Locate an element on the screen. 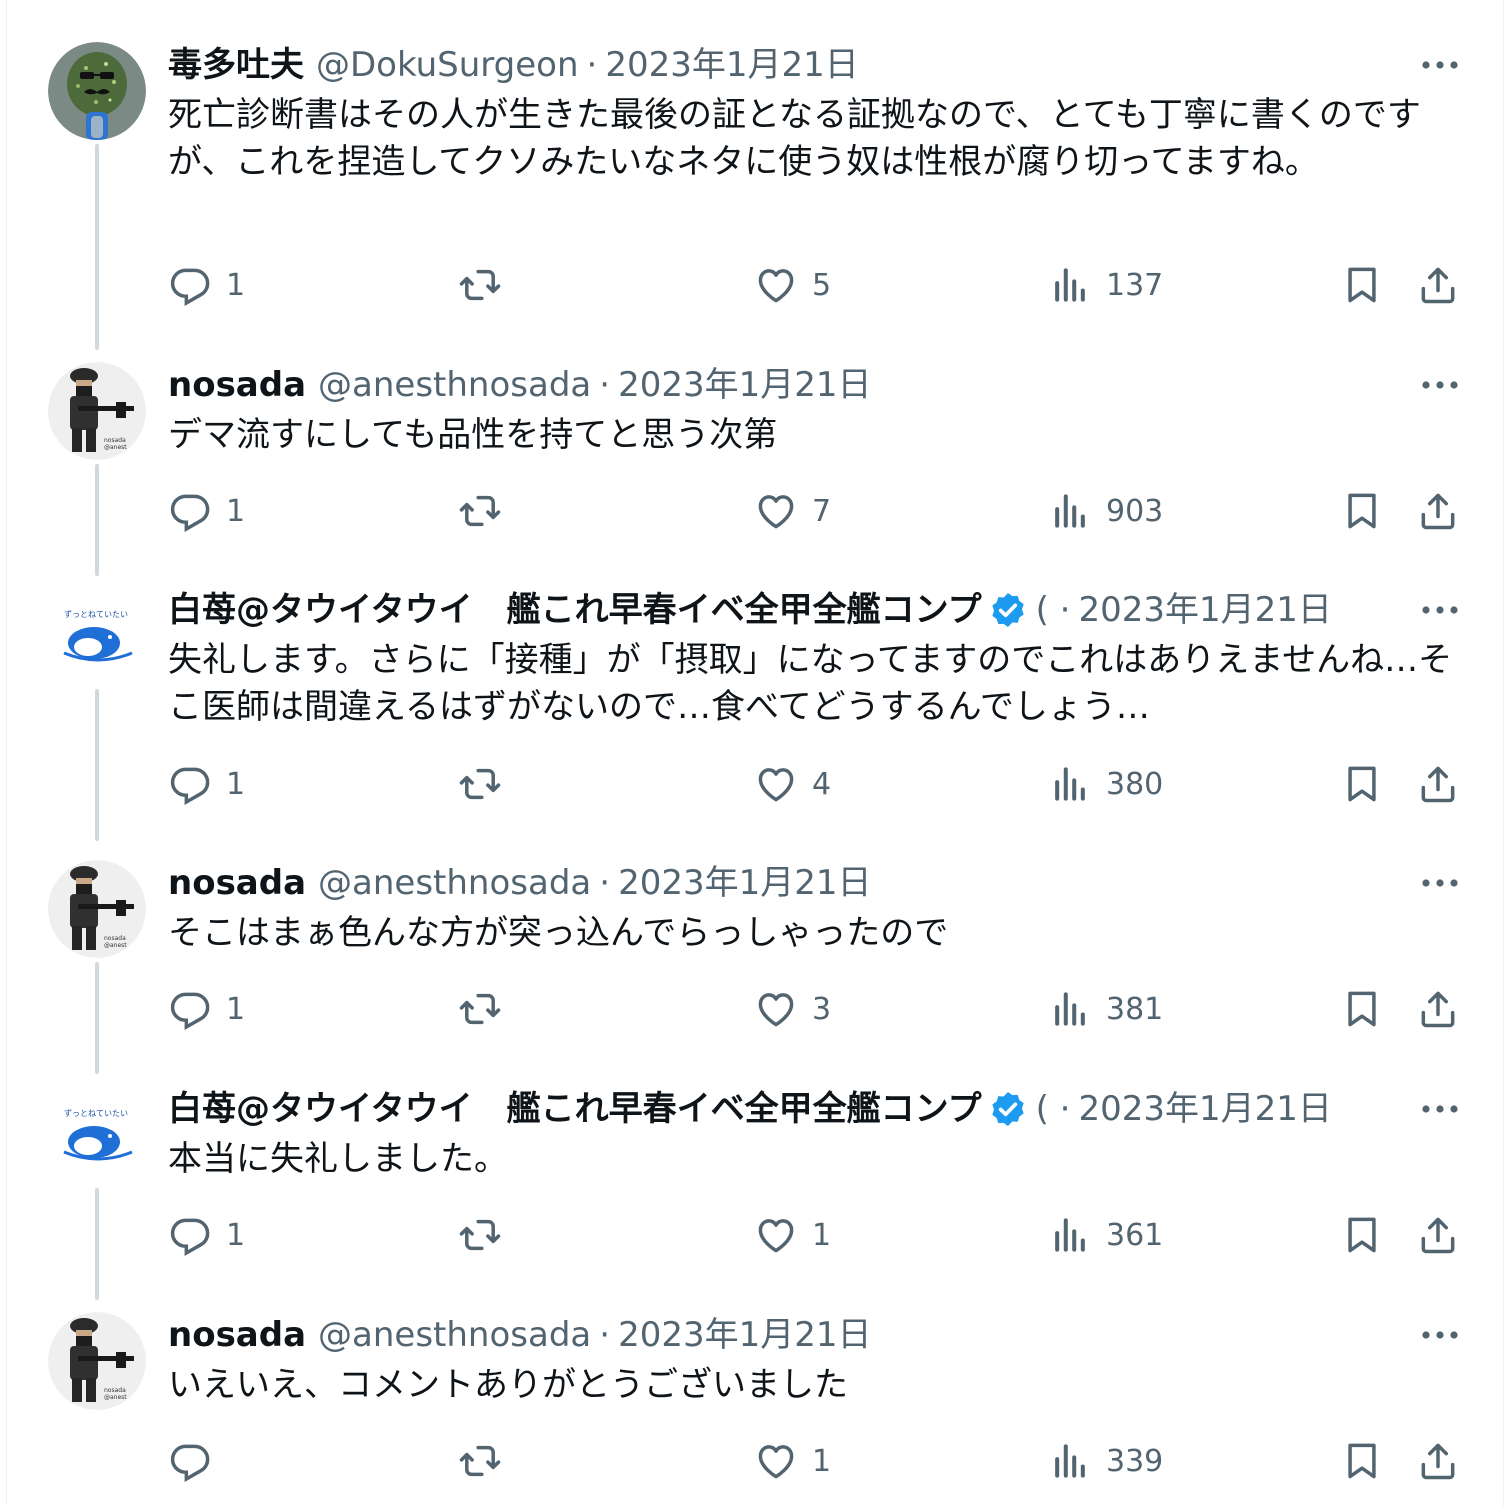 The height and width of the screenshot is (1506, 1506). like-count: 4 is located at coordinates (822, 784).